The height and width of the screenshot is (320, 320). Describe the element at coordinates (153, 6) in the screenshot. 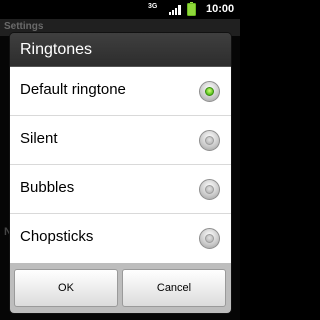

I see `network-type: 3G` at that location.